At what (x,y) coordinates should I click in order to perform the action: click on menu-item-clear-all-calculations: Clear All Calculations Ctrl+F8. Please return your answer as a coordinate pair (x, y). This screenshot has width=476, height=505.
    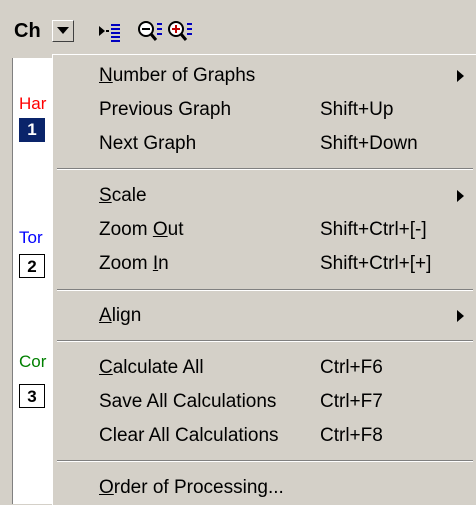
    Looking at the image, I should click on (264, 436).